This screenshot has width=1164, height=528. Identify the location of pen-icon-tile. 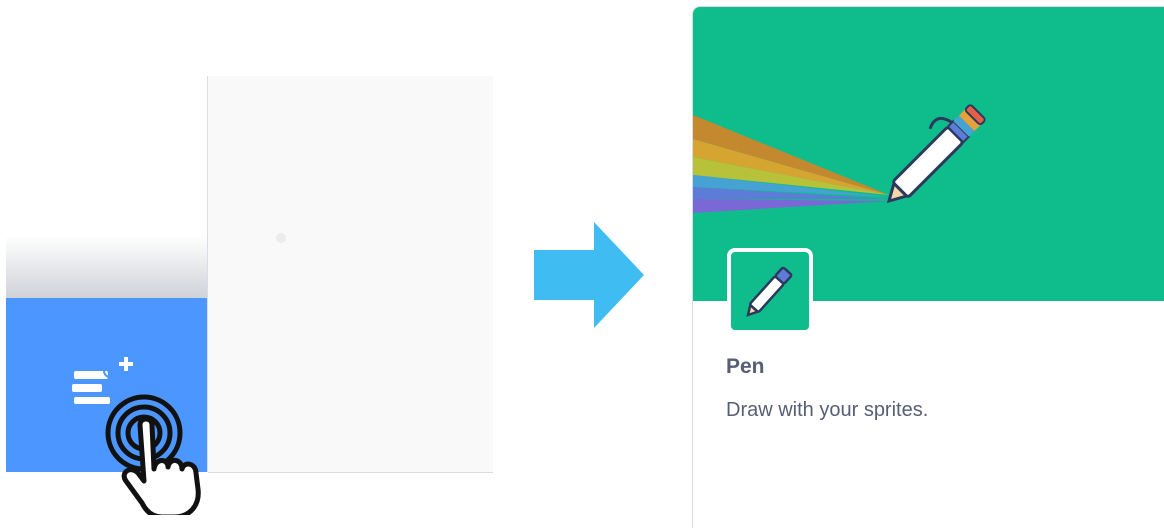
(770, 291).